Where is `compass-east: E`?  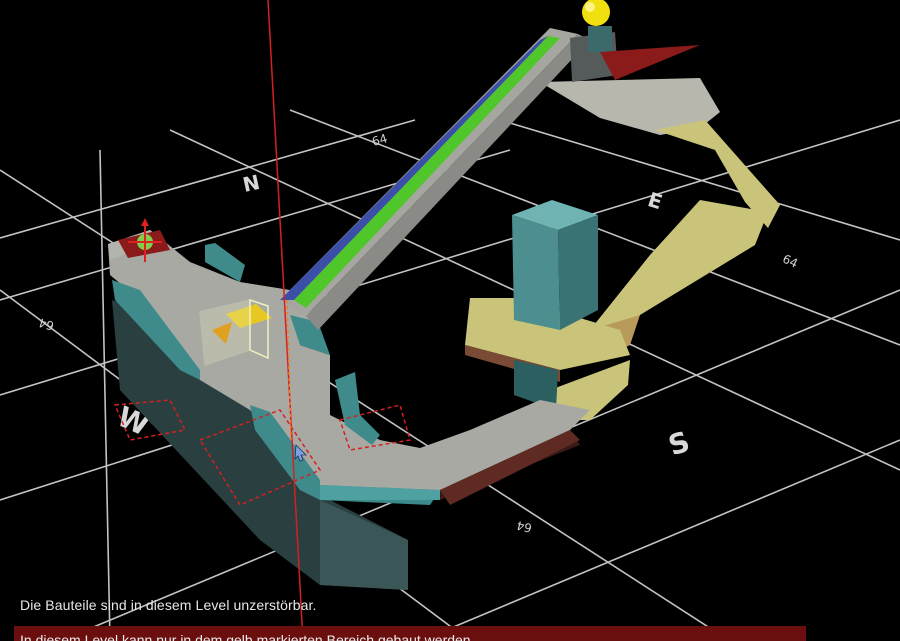
compass-east: E is located at coordinates (655, 200).